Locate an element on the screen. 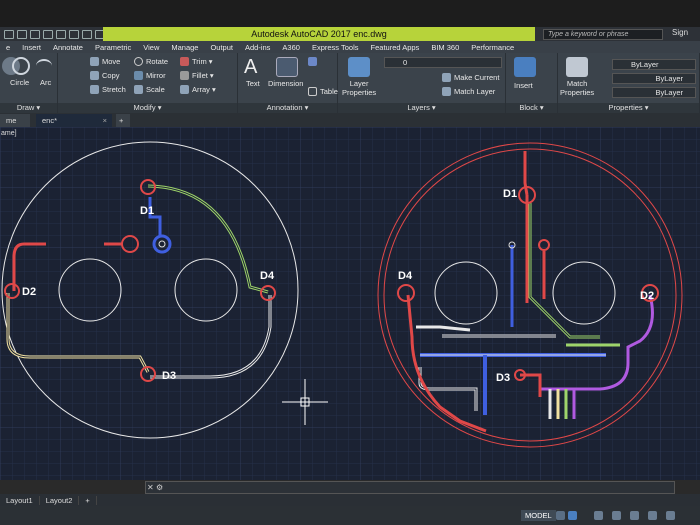  match-properties-icon is located at coordinates (577, 67).